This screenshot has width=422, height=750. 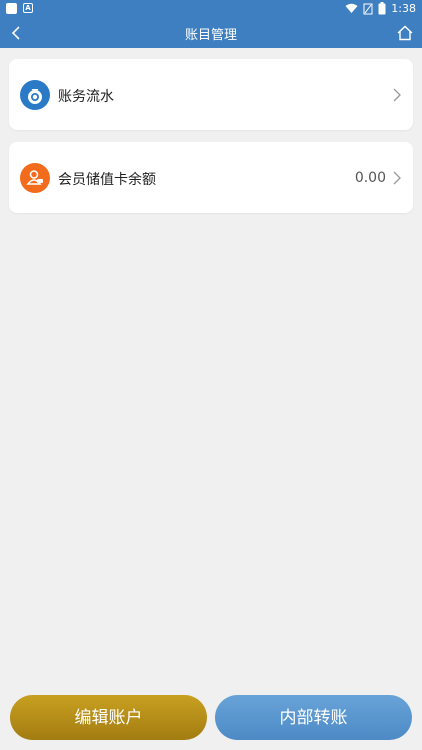 What do you see at coordinates (211, 9) in the screenshot?
I see `status-bar: A 1:38` at bounding box center [211, 9].